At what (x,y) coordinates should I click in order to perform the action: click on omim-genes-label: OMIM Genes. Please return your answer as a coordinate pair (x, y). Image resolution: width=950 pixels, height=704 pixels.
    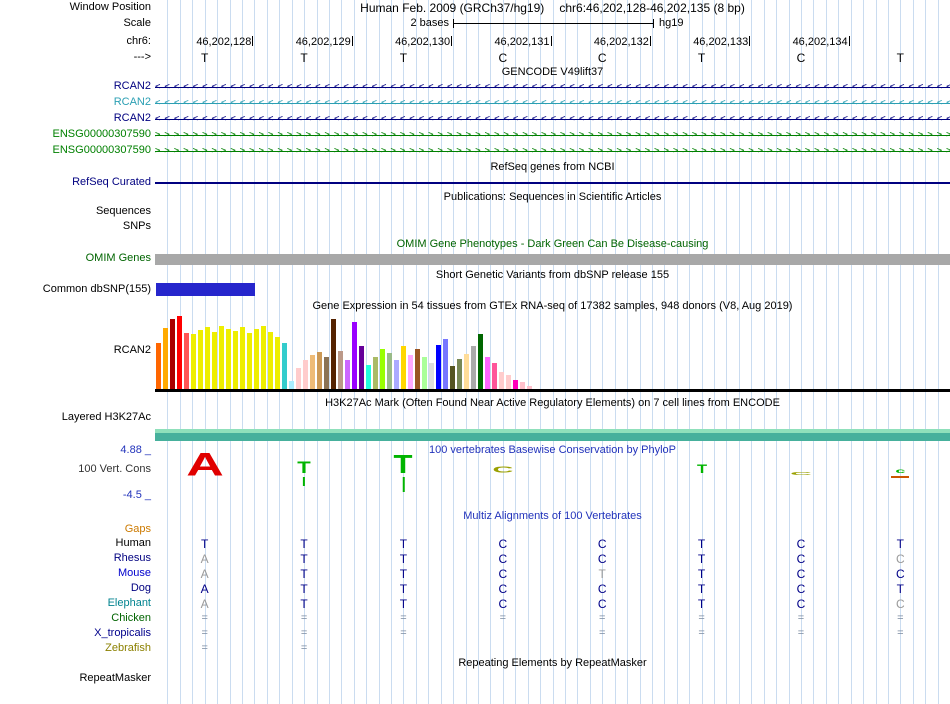
    Looking at the image, I should click on (75, 258).